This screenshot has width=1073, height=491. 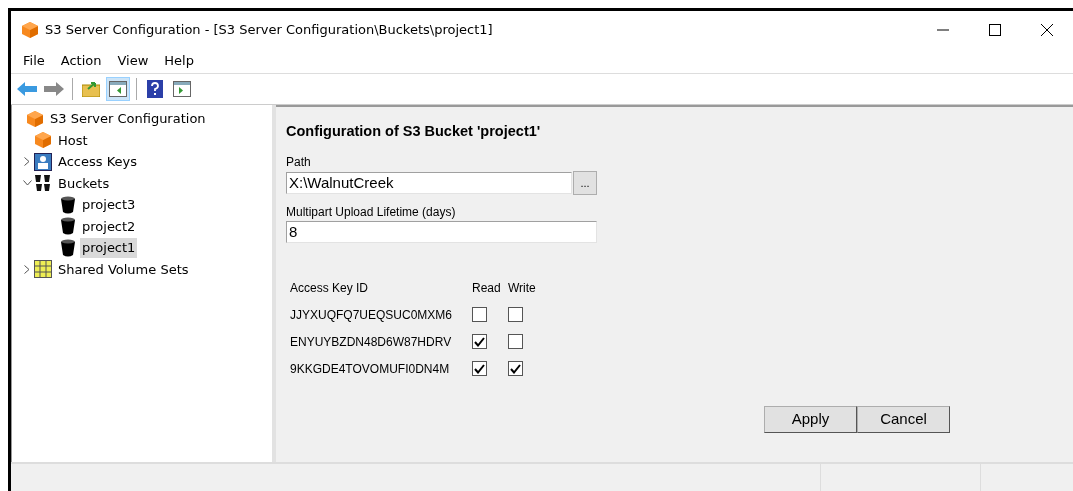 What do you see at coordinates (370, 369) in the screenshot?
I see `access-key-id: 9KKGDE4TOVOMUFI0DN4M` at bounding box center [370, 369].